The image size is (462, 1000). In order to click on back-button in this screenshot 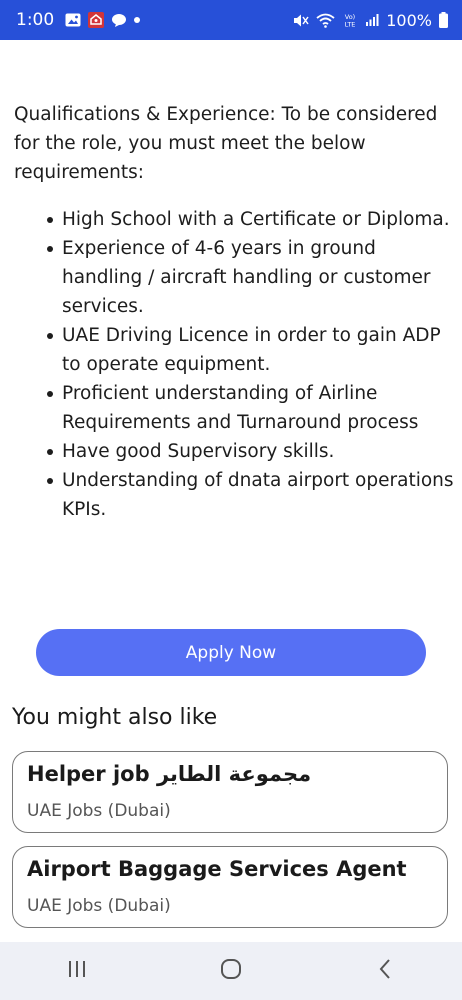, I will do `click(385, 971)`.